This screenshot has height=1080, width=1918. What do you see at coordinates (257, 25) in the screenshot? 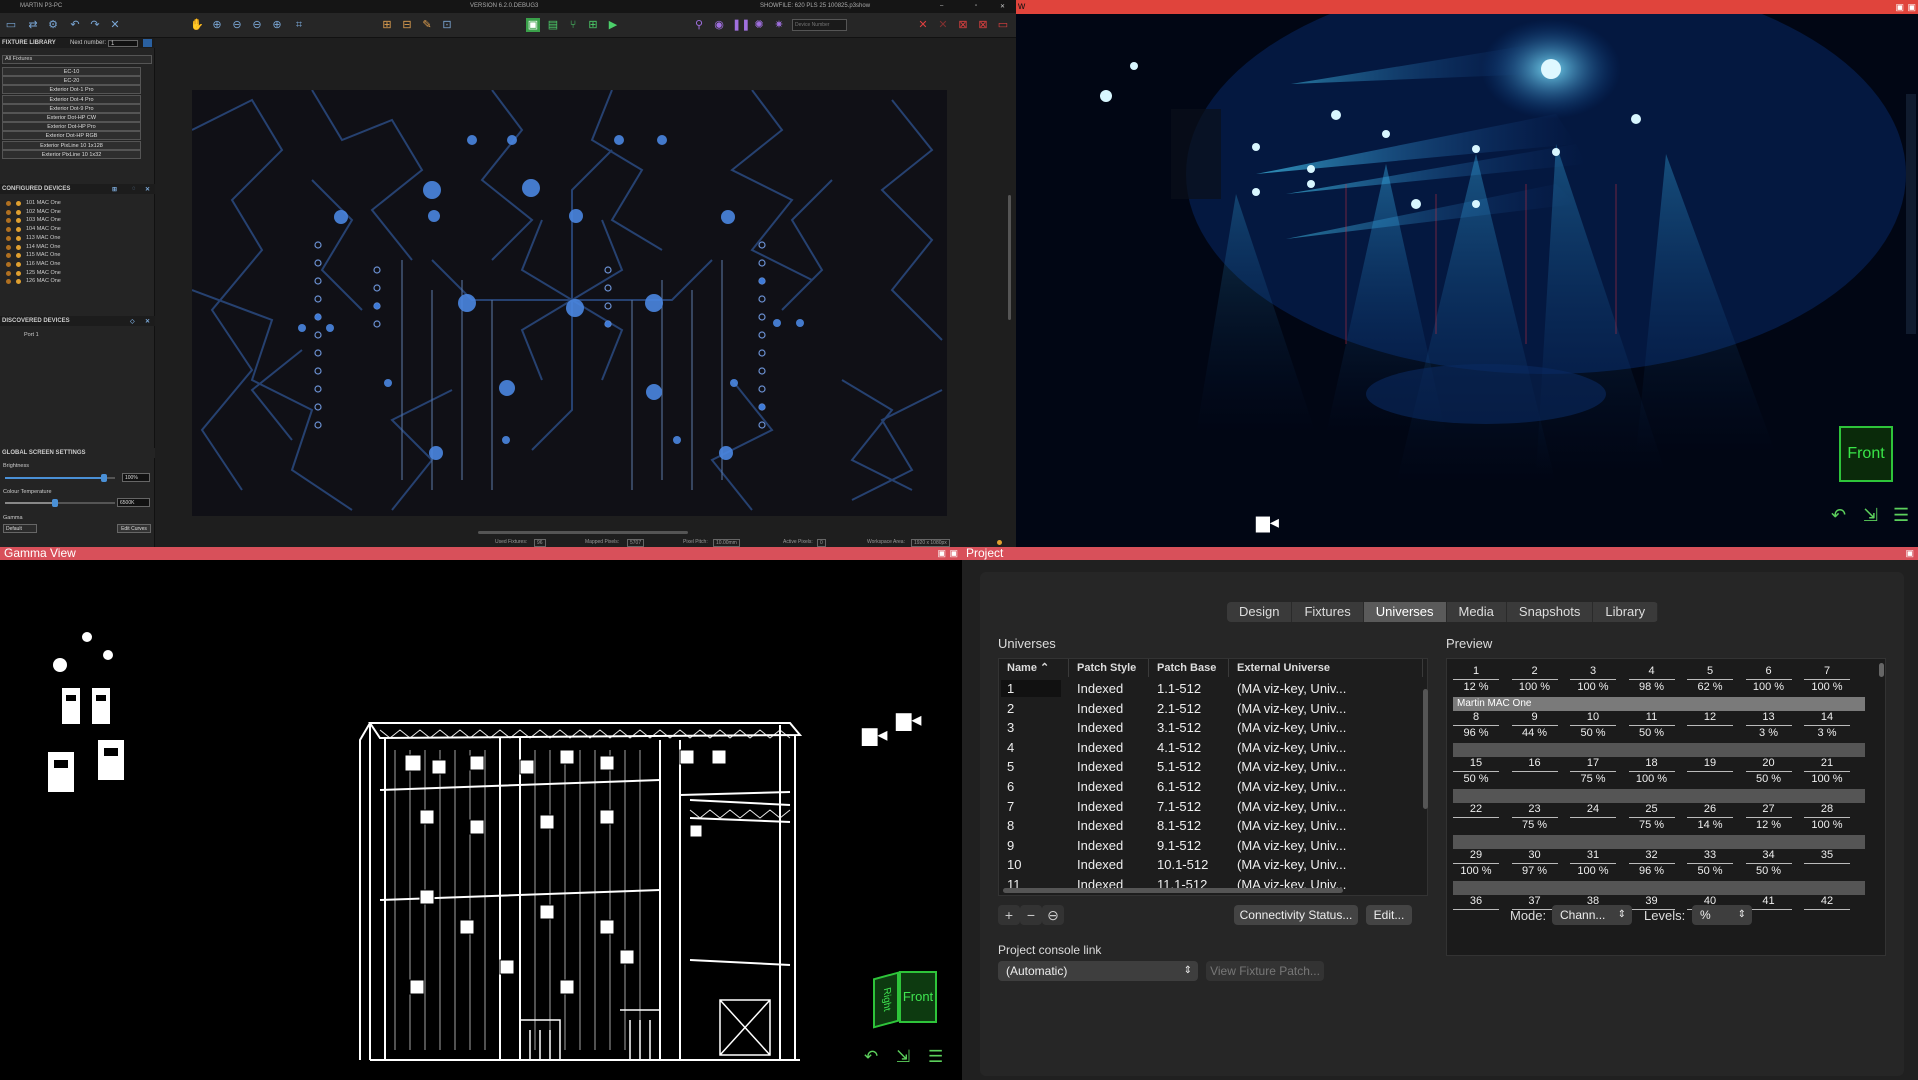
I see `zoom-fit-icon: ⊖` at bounding box center [257, 25].